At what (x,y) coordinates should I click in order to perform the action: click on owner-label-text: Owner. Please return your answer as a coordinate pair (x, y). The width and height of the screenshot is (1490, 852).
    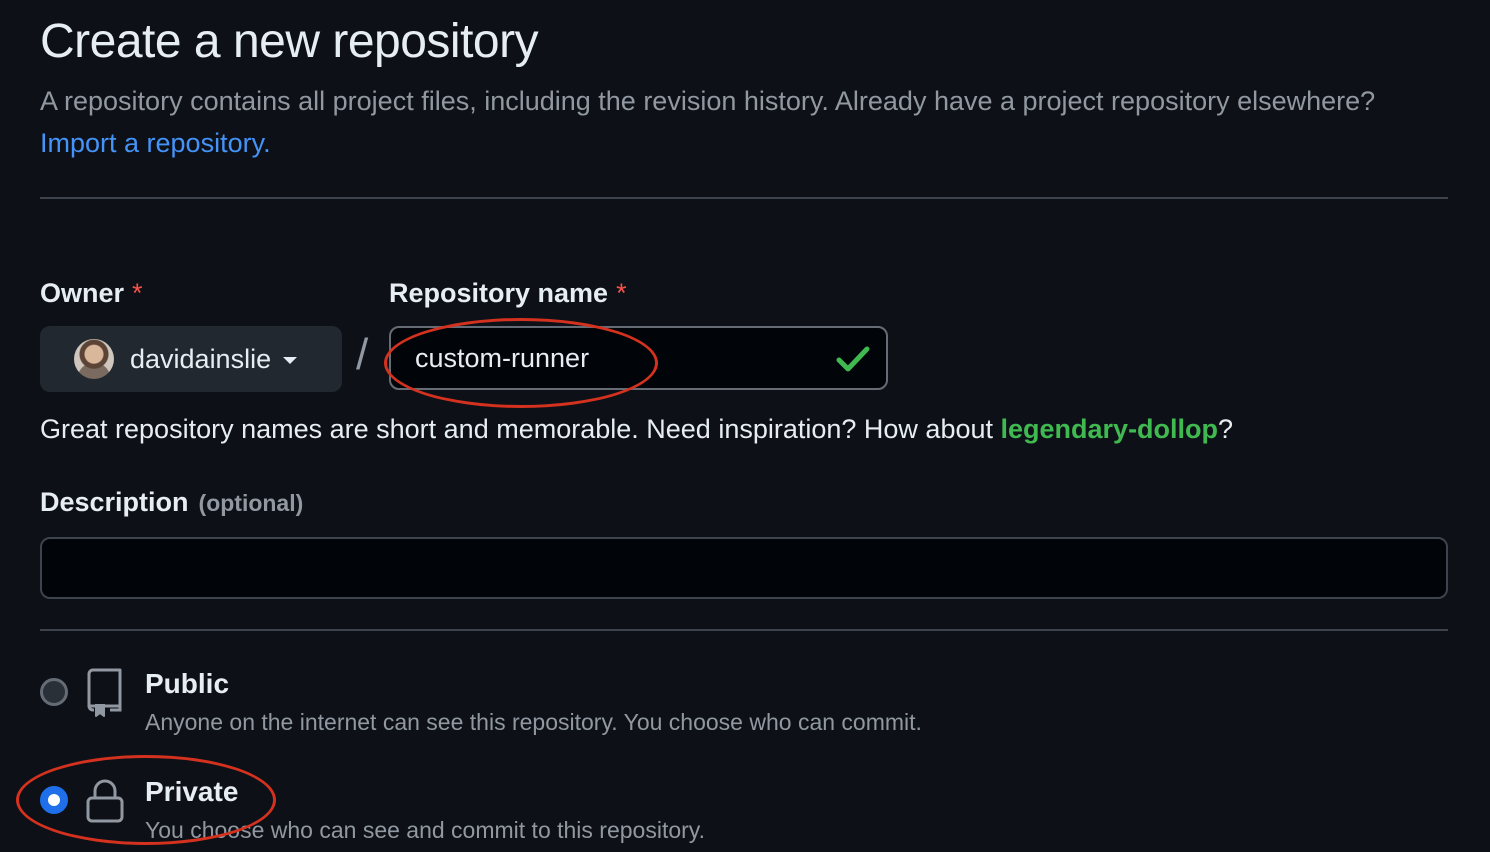
    Looking at the image, I should click on (82, 293).